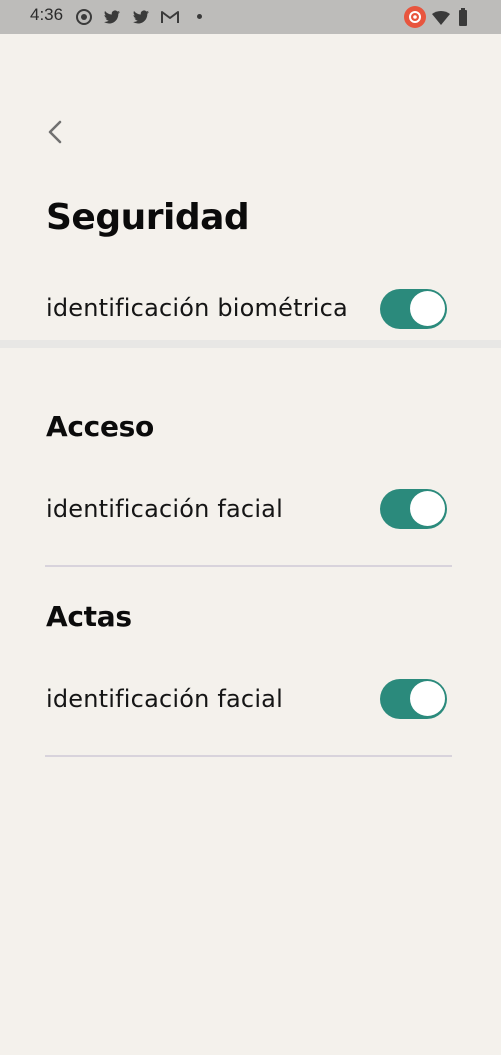 This screenshot has width=501, height=1055. Describe the element at coordinates (148, 217) in the screenshot. I see `page-title: Seguridad` at that location.